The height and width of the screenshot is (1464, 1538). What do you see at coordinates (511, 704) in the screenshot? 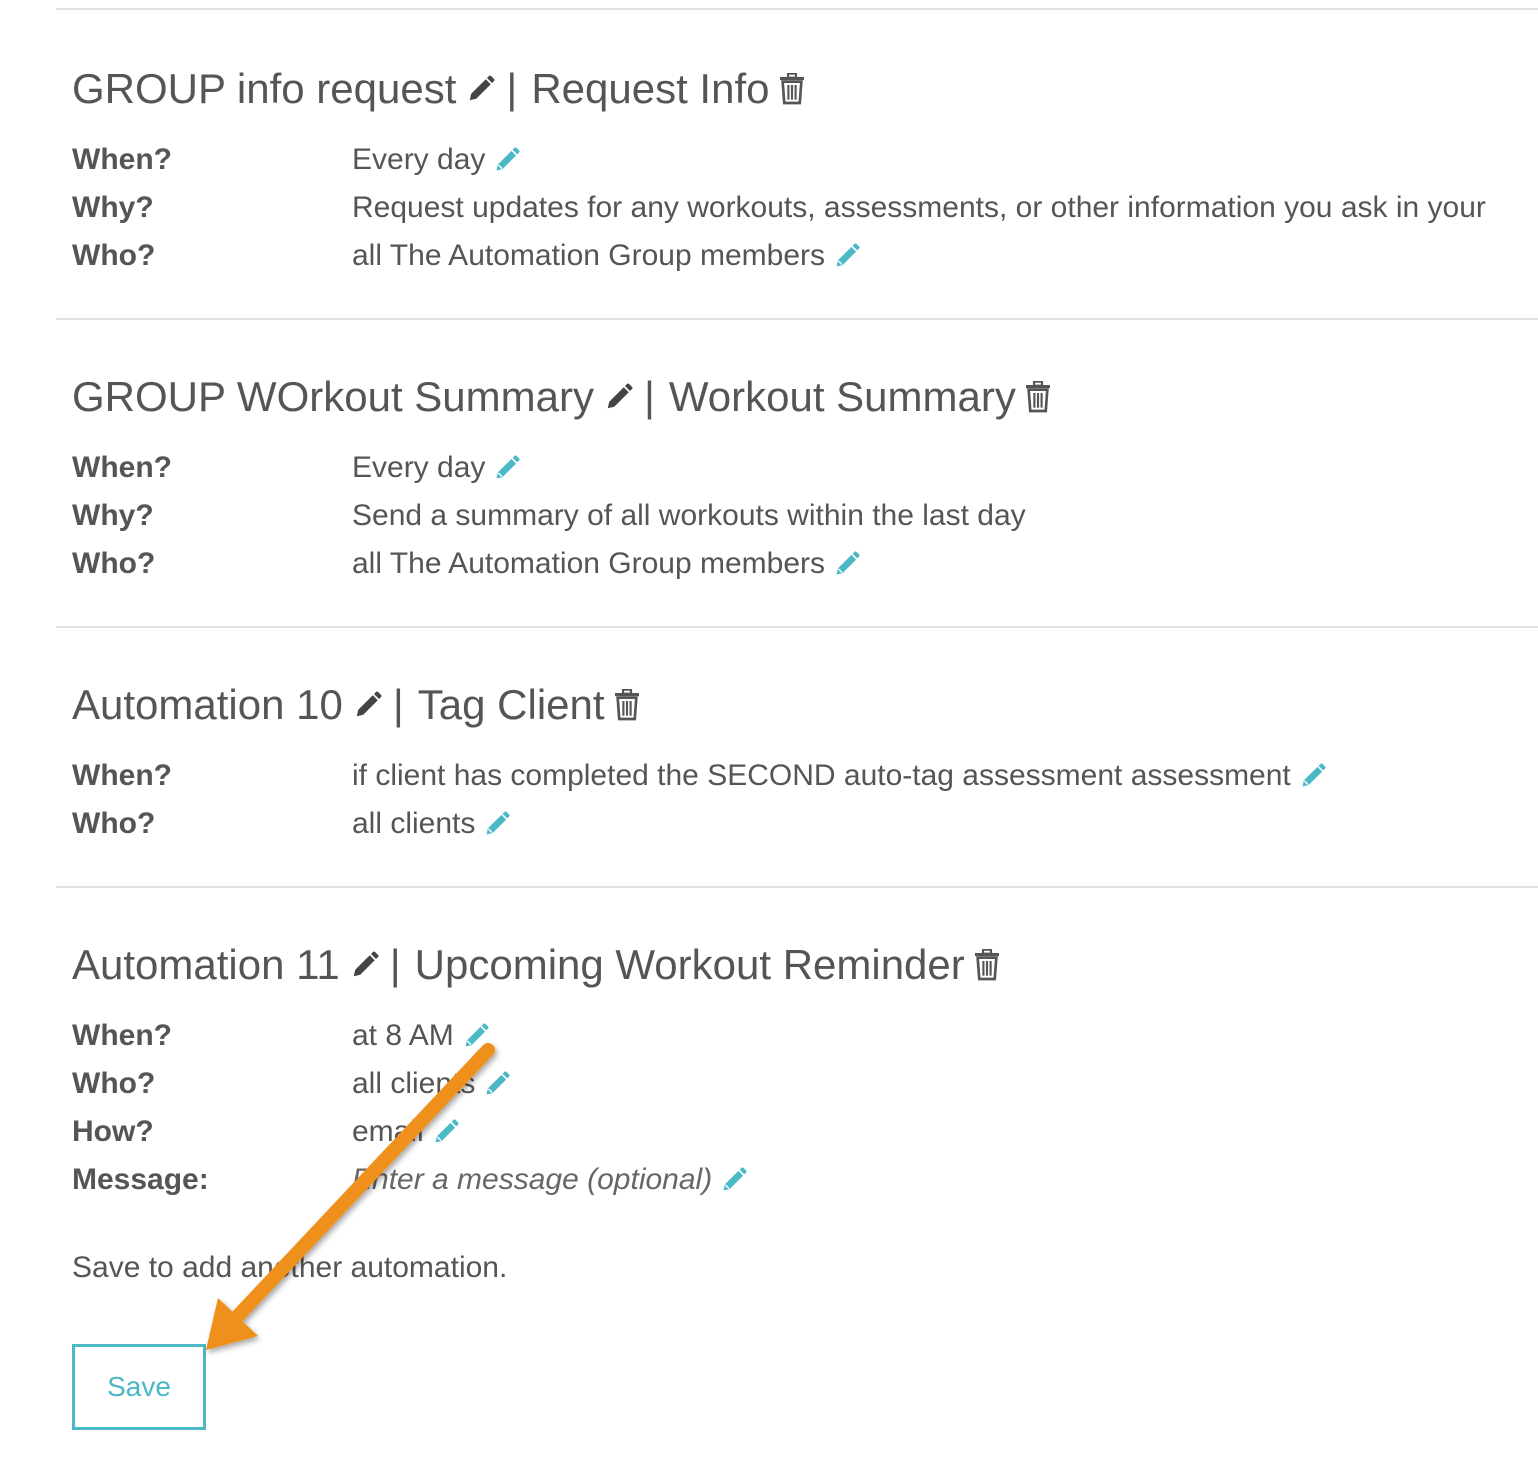
I see `automation-type: Tag Client` at bounding box center [511, 704].